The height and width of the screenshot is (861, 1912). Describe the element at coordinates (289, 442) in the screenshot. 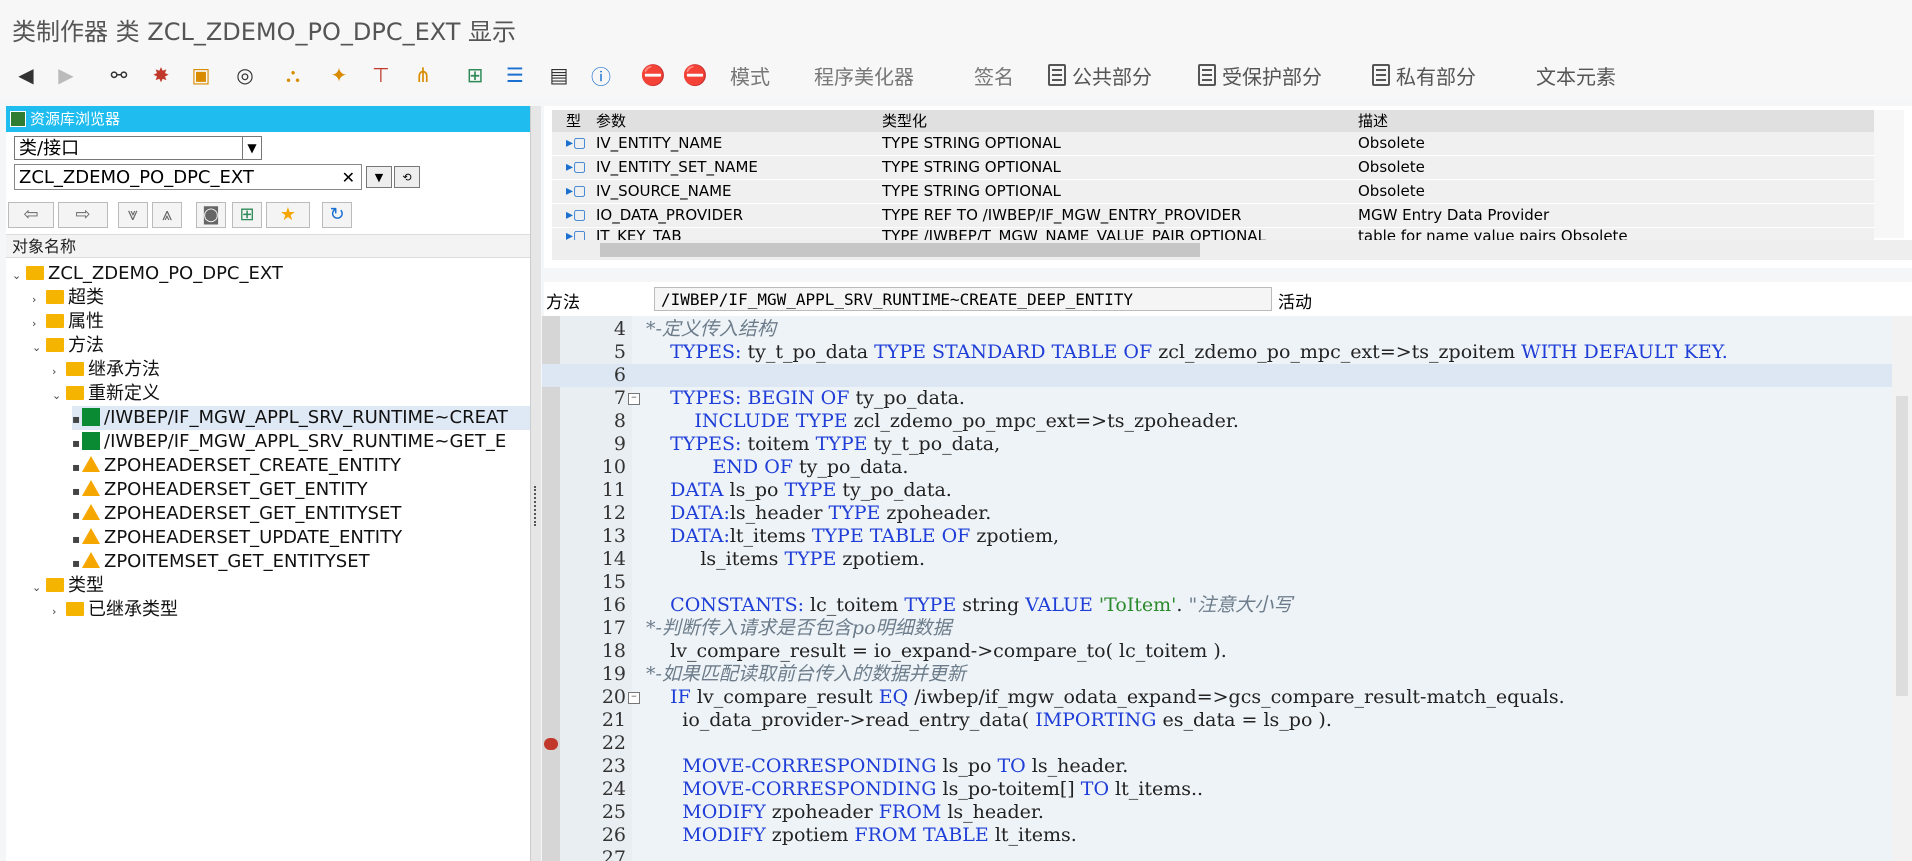

I see `tree-node-method: ▪/IWBEP/IF_MGW_APPL_SRV_RUNTIME~GET_E` at that location.